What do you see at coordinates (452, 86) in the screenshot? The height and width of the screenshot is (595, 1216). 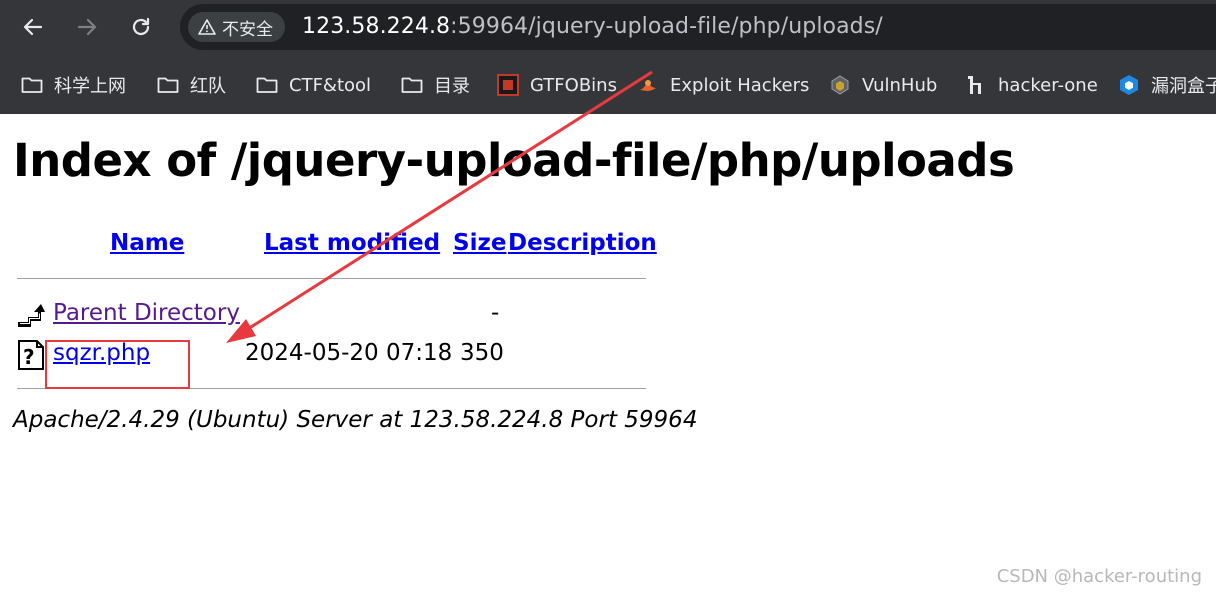 I see `bookmark-label: 目录` at bounding box center [452, 86].